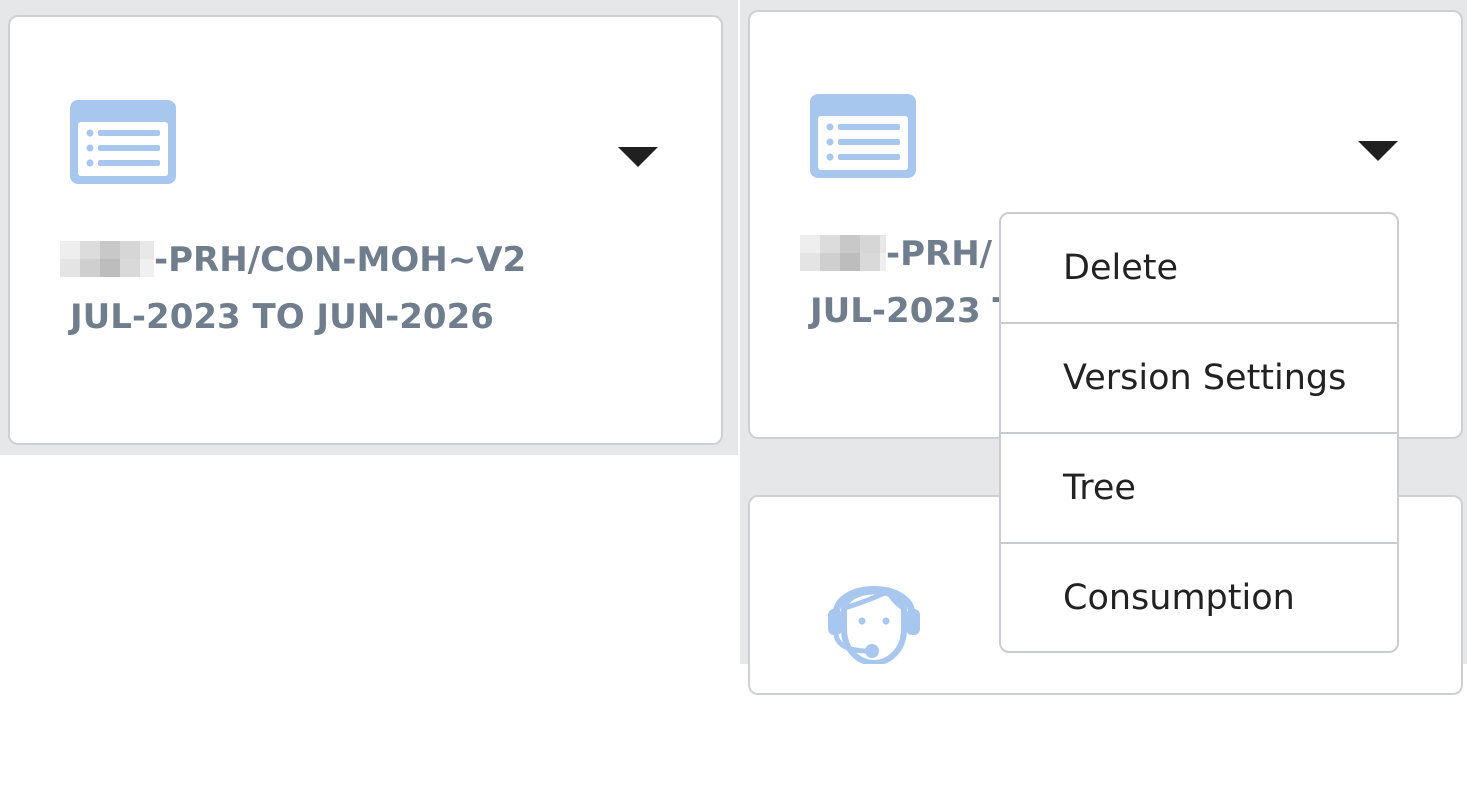 This screenshot has width=1467, height=795. Describe the element at coordinates (340, 260) in the screenshot. I see `version-name-suffix: -PRH/CON-MOH~V2` at that location.